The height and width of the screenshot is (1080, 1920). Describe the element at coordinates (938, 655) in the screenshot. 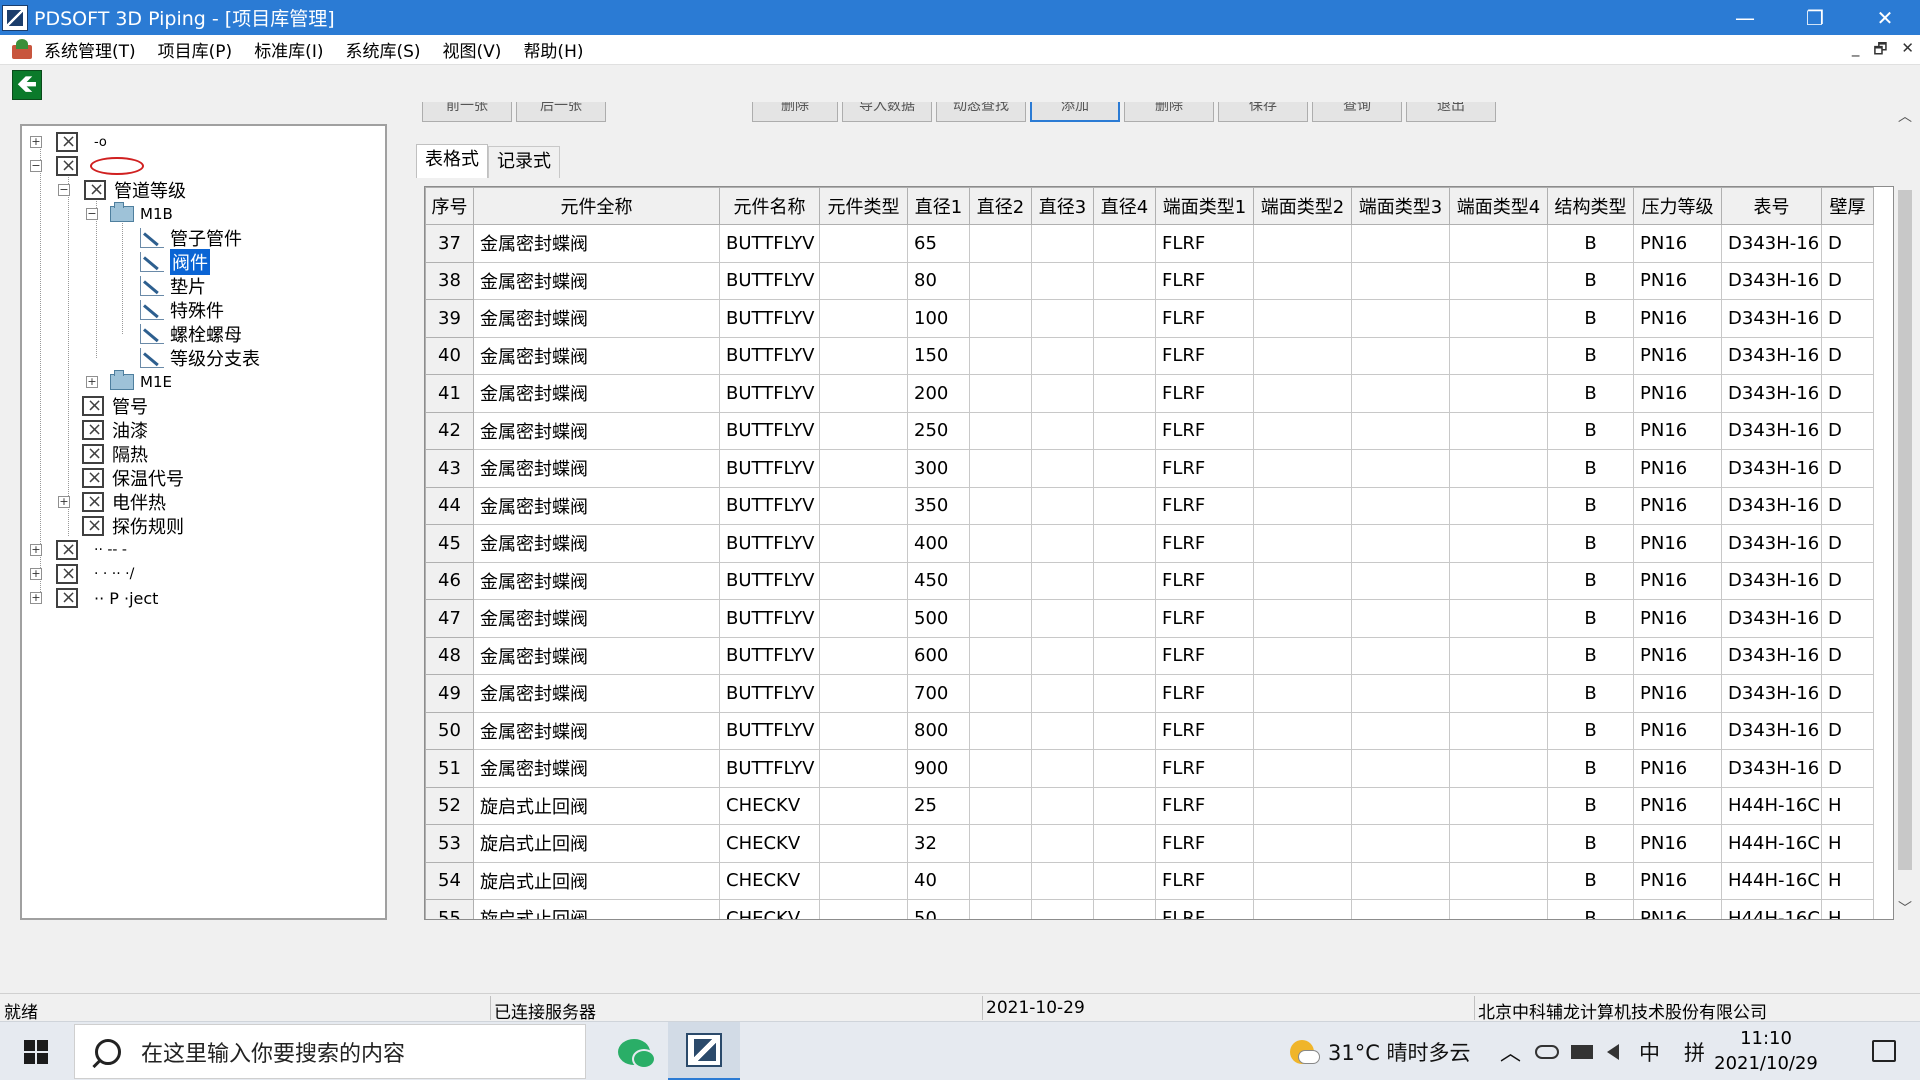

I see `table-cell: 600` at that location.